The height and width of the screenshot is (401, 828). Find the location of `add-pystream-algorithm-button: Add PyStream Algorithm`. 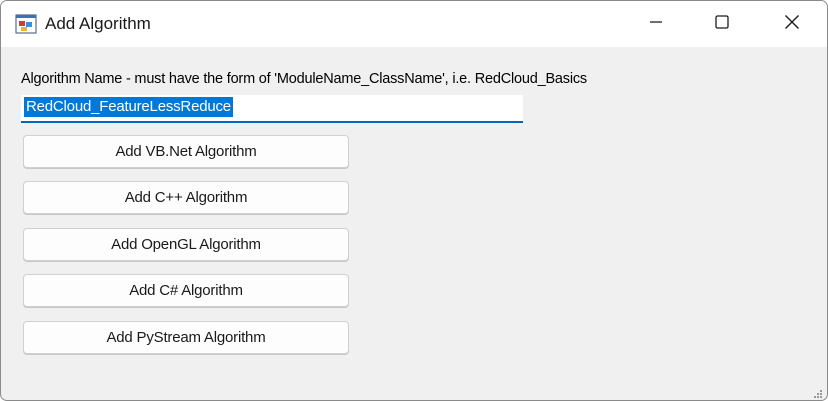

add-pystream-algorithm-button: Add PyStream Algorithm is located at coordinates (186, 337).